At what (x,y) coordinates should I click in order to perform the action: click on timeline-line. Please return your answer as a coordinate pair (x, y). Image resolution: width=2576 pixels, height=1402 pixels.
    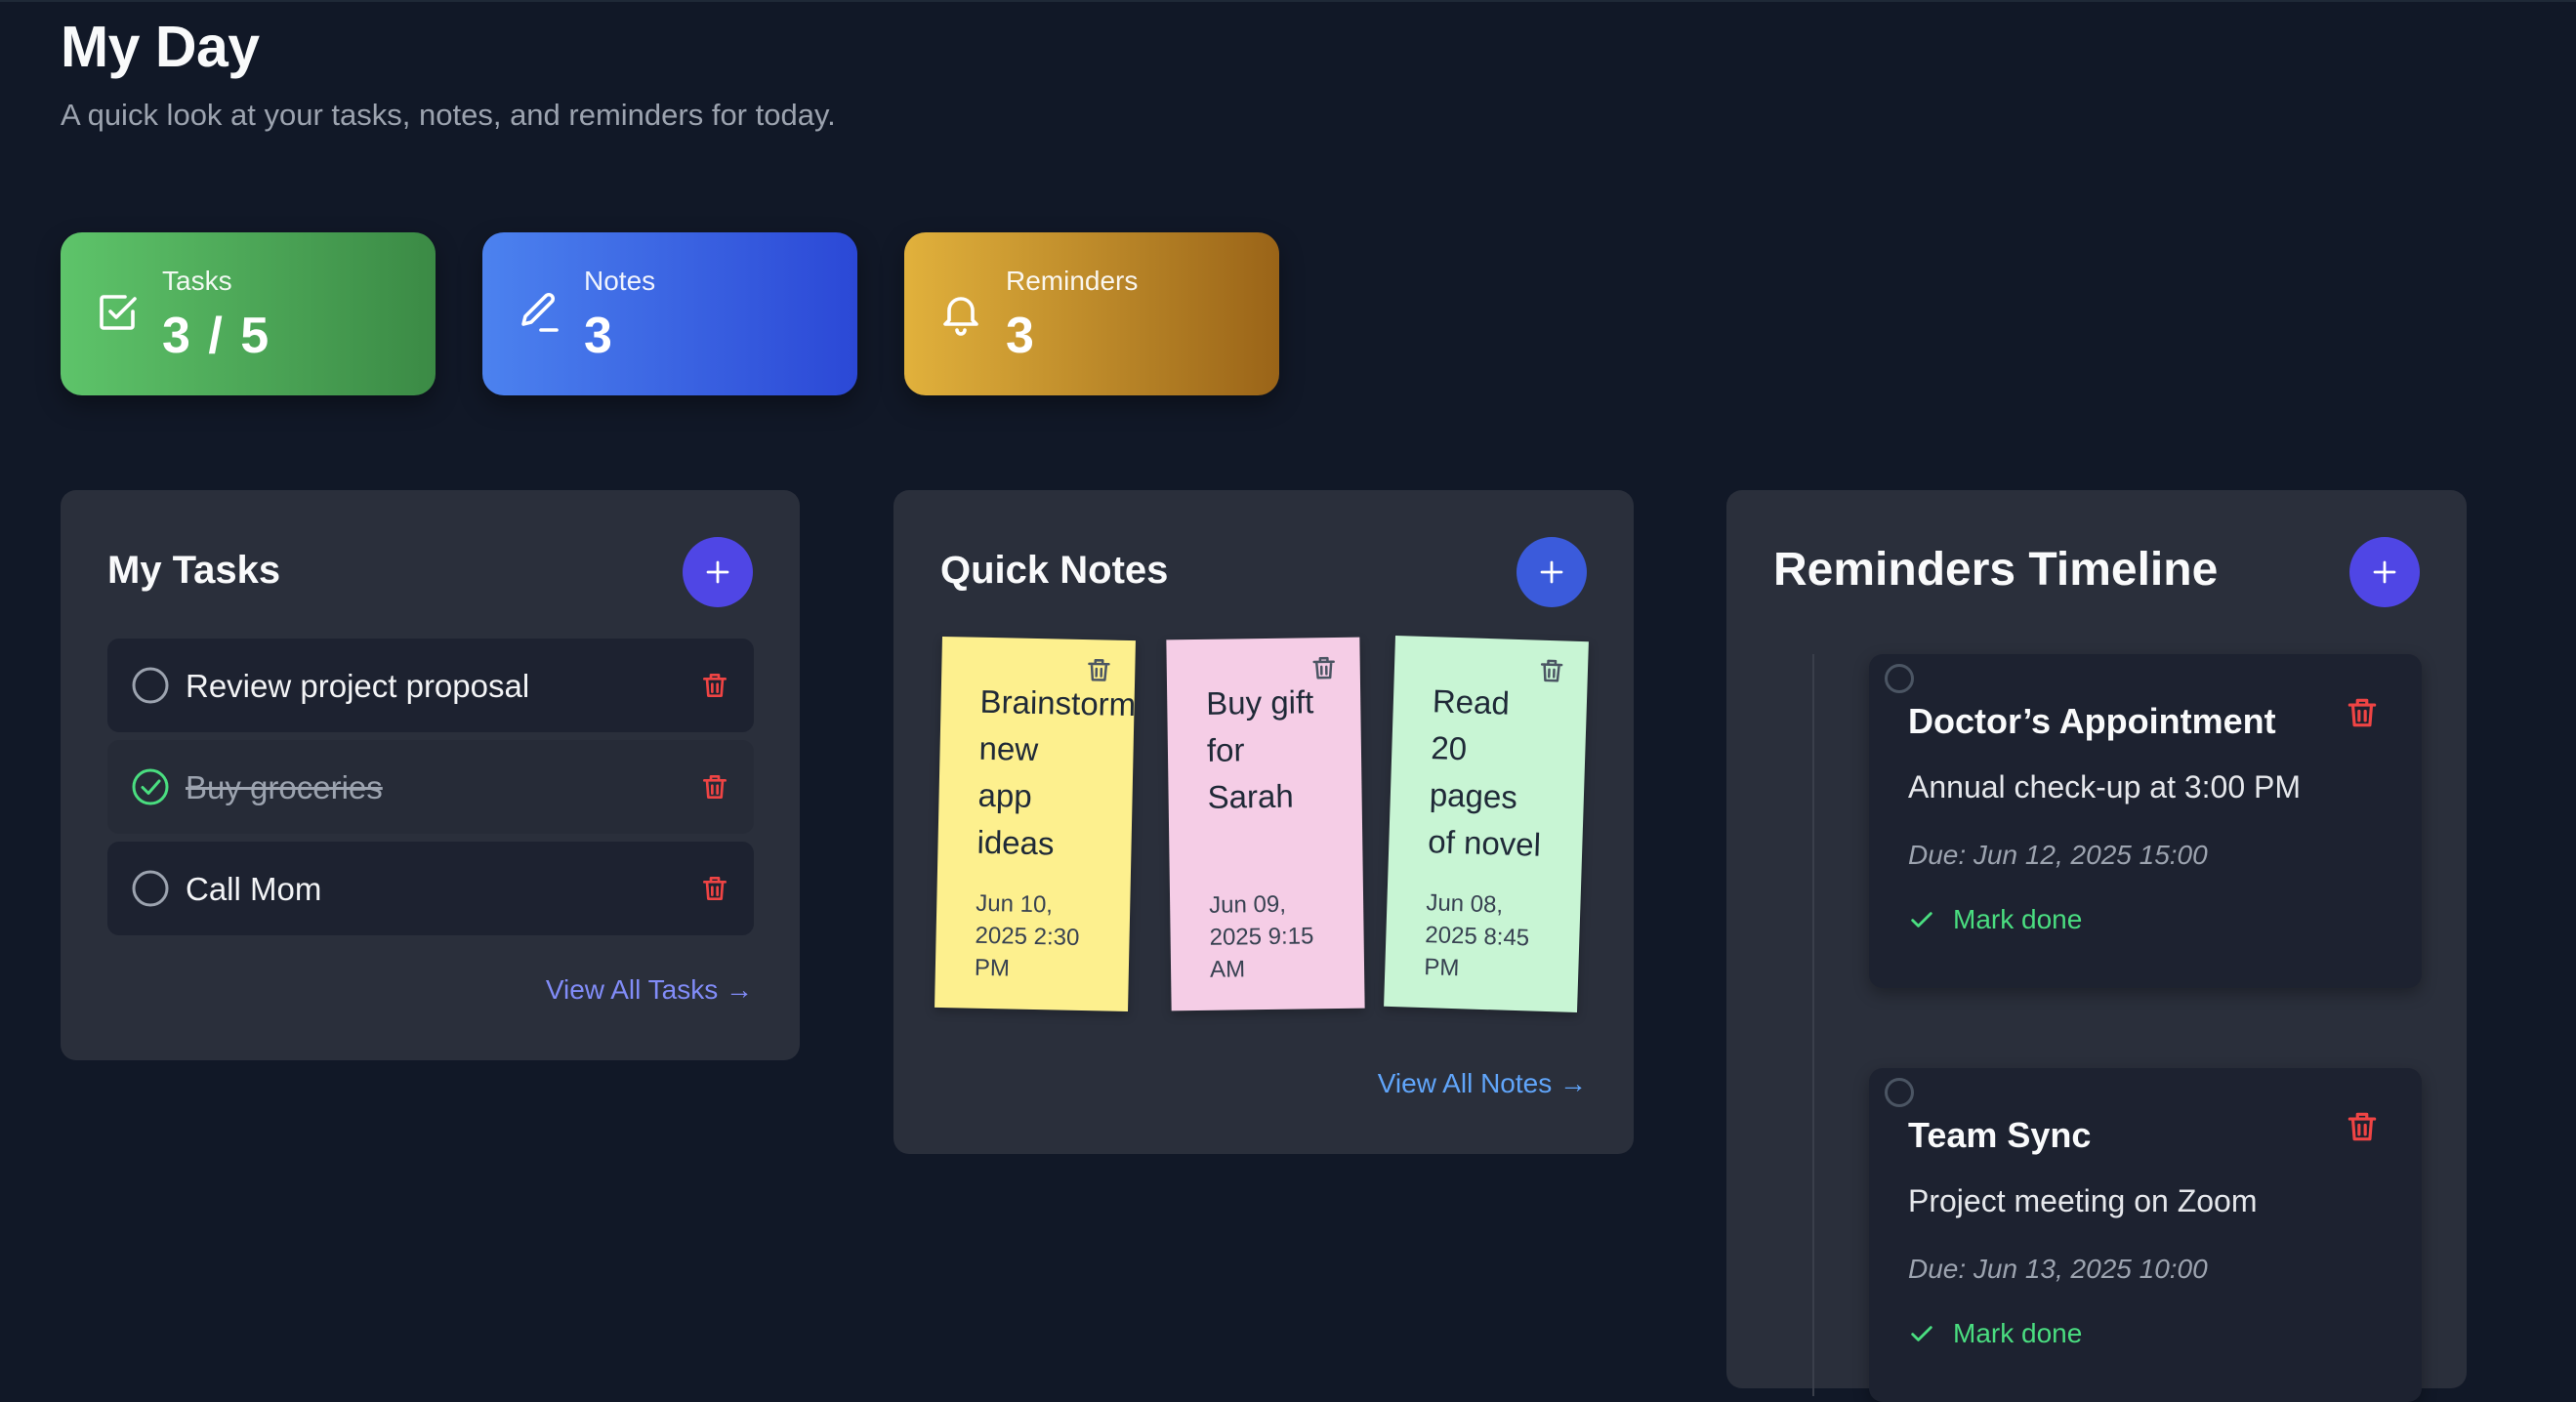
    Looking at the image, I should click on (1813, 1025).